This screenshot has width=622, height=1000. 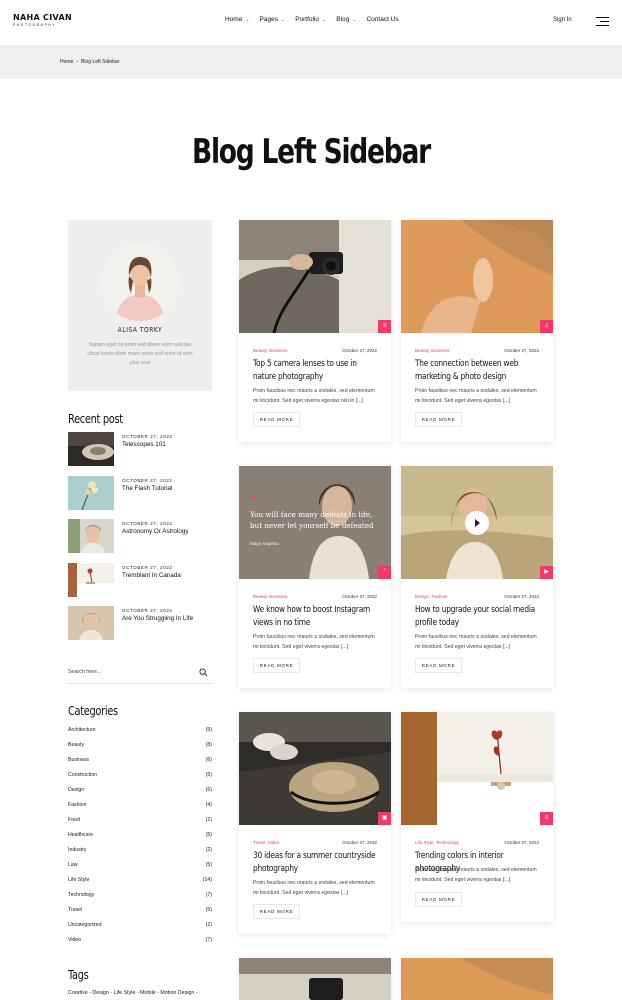 What do you see at coordinates (77, 850) in the screenshot?
I see `category-name: Industry` at bounding box center [77, 850].